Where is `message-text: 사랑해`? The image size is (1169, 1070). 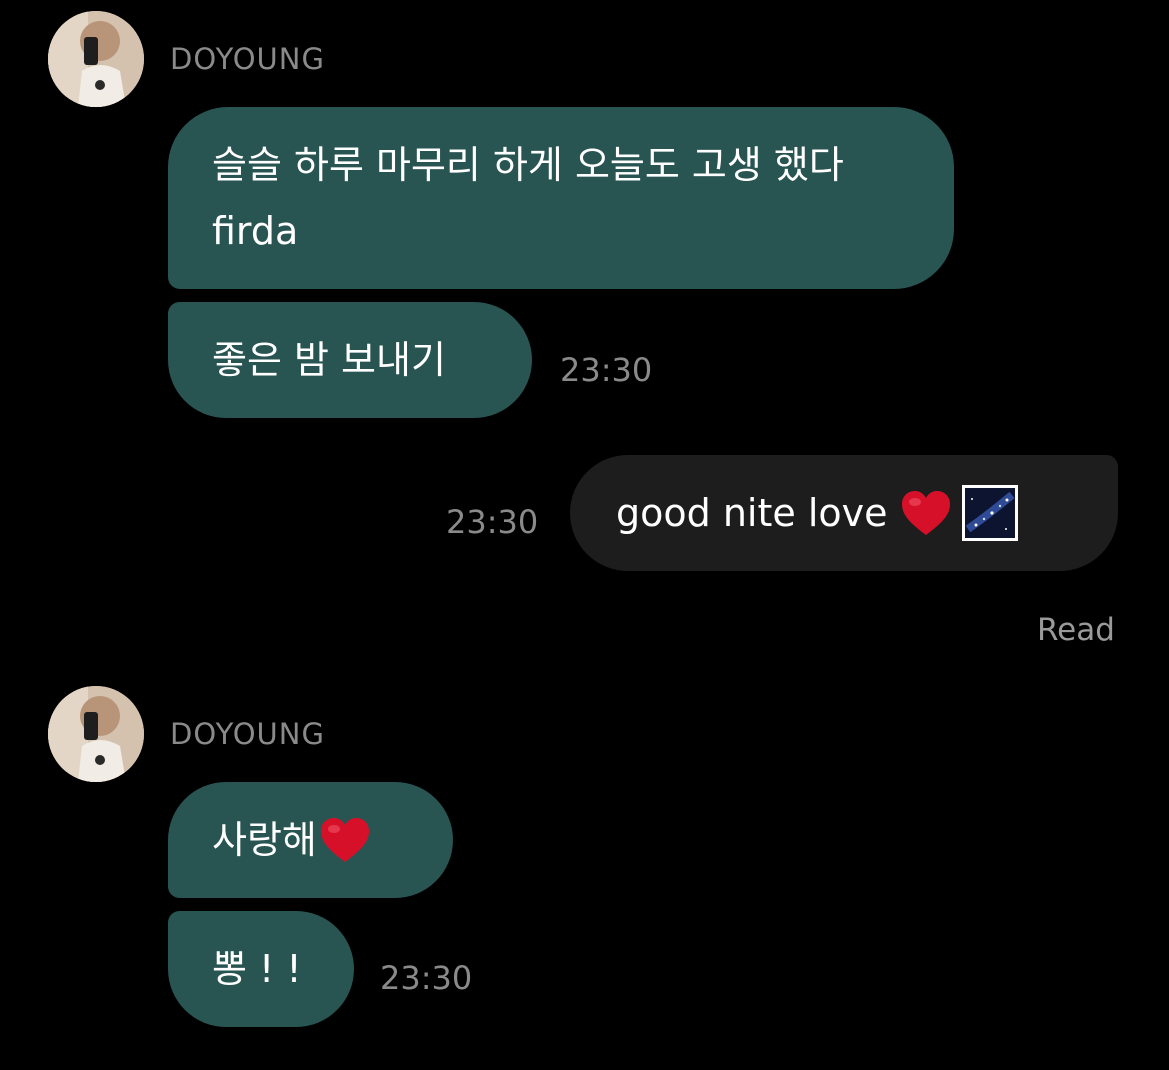 message-text: 사랑해 is located at coordinates (264, 840).